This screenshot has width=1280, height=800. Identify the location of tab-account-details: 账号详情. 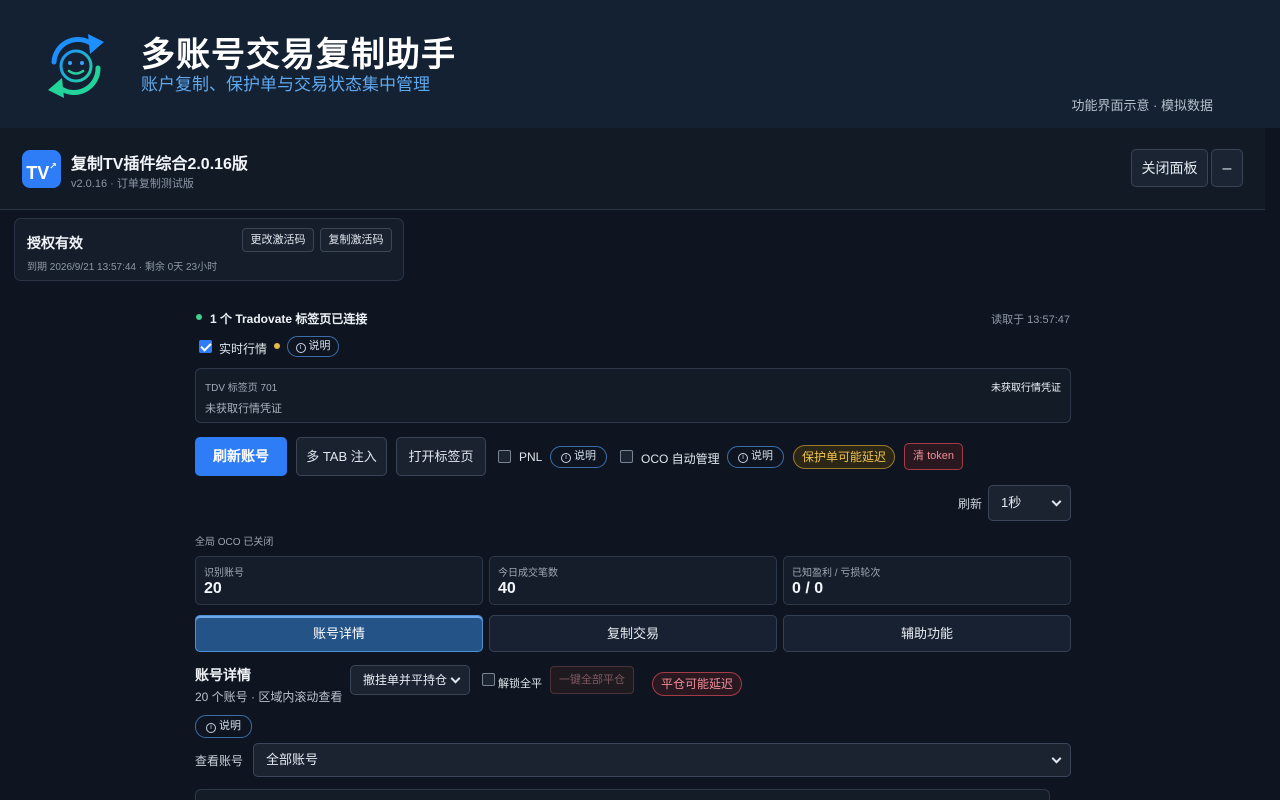
(339, 633).